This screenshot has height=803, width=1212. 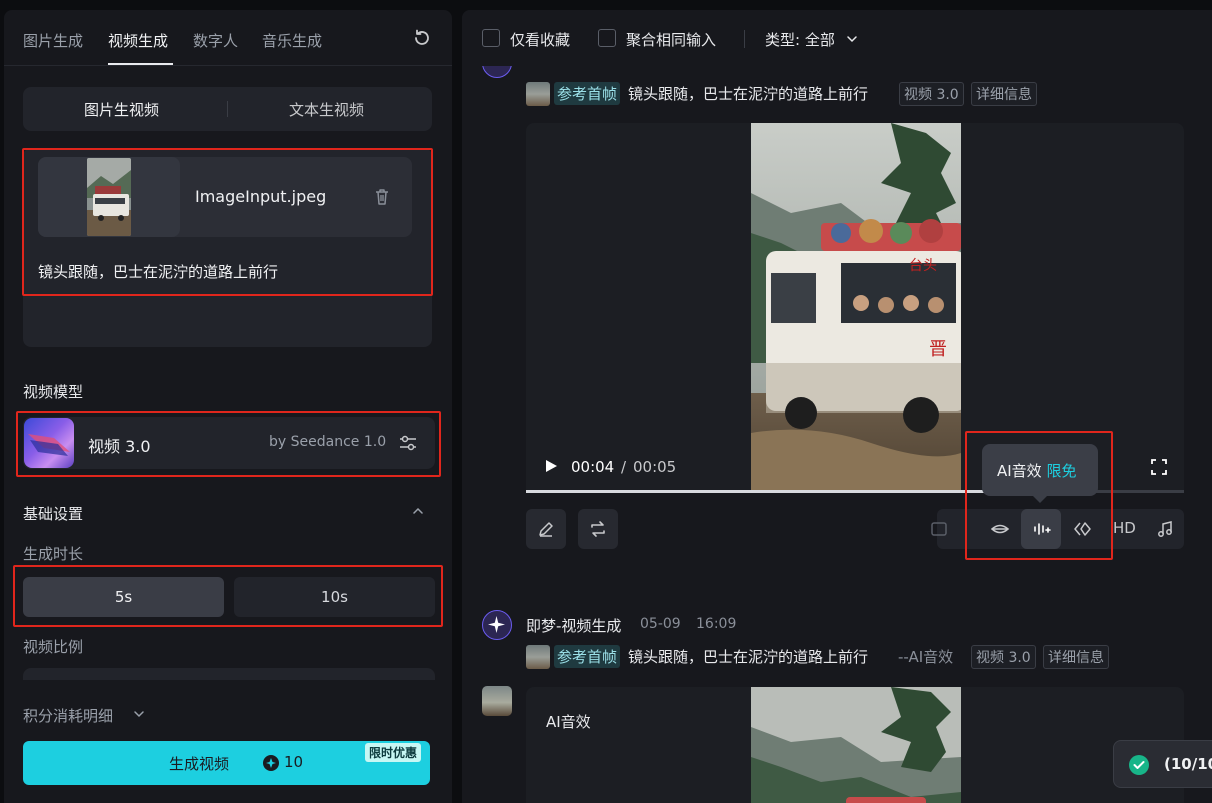 I want to click on active-tab-indicator, so click(x=140, y=64).